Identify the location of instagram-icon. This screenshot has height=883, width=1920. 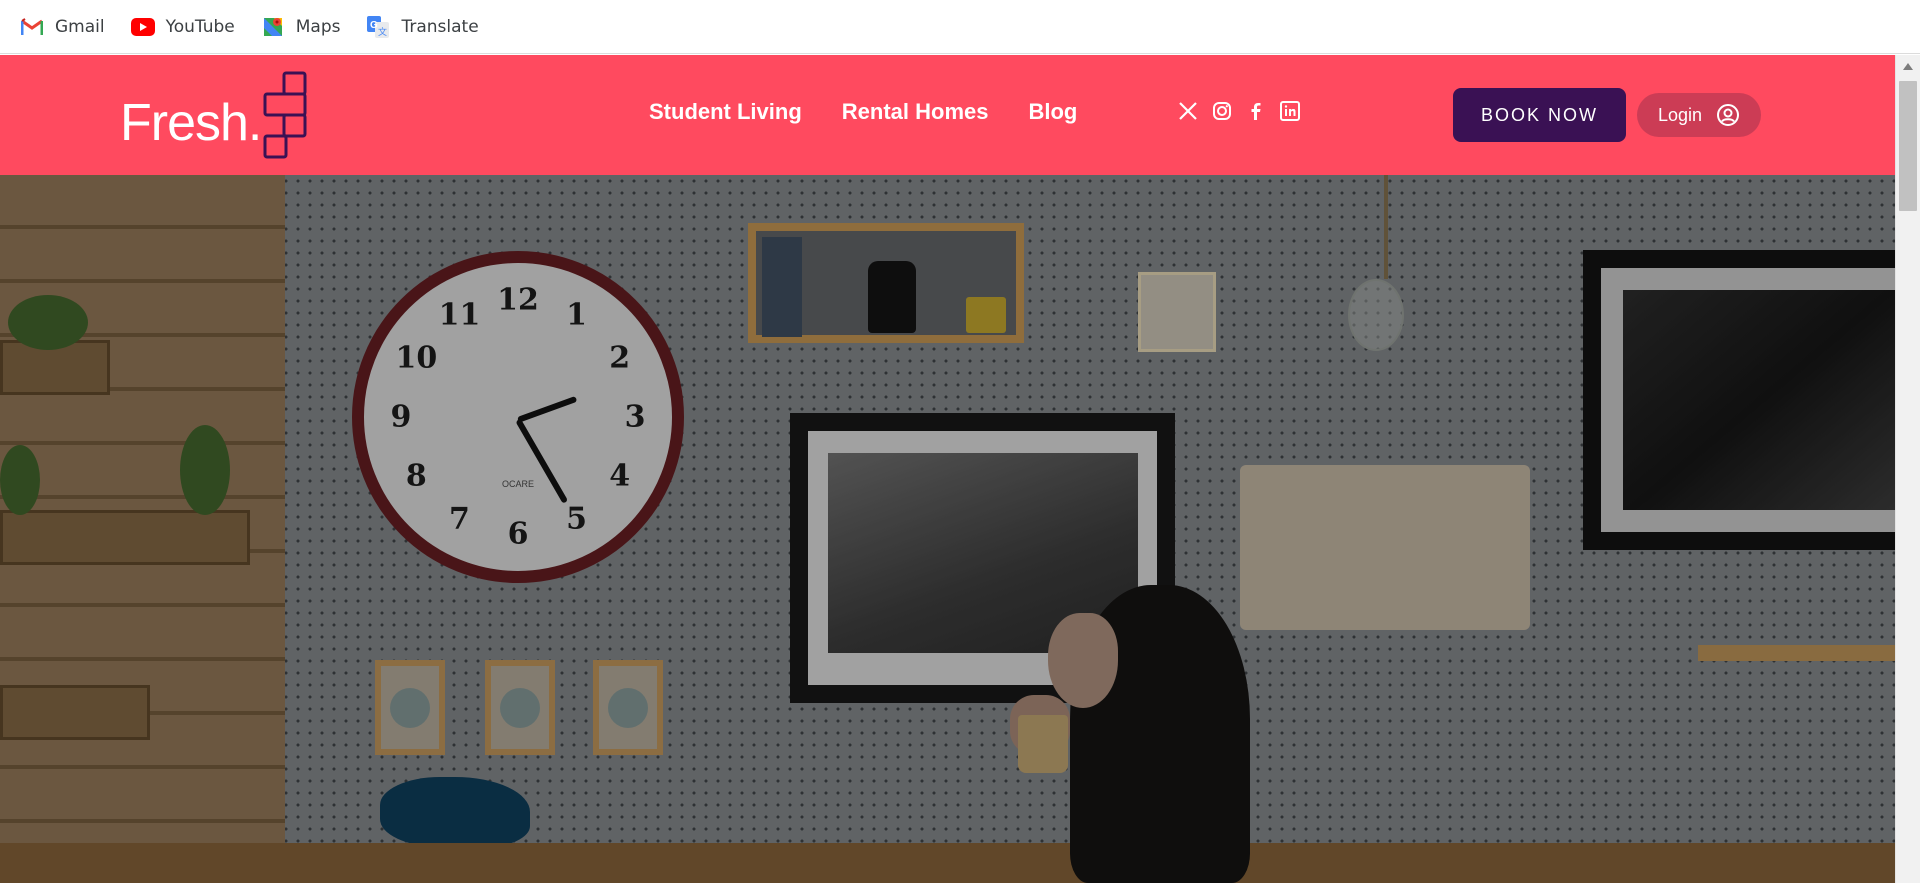
(1222, 111).